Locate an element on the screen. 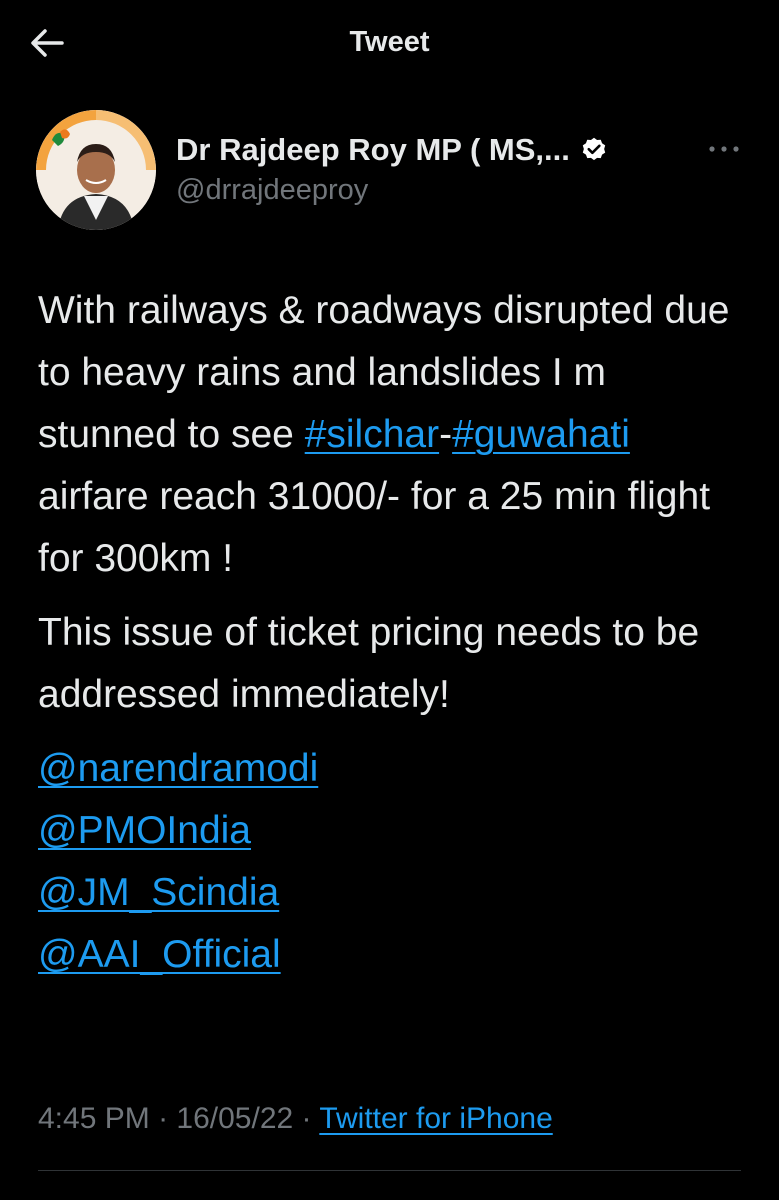 The height and width of the screenshot is (1200, 779). more-horizontal-icon is located at coordinates (724, 149).